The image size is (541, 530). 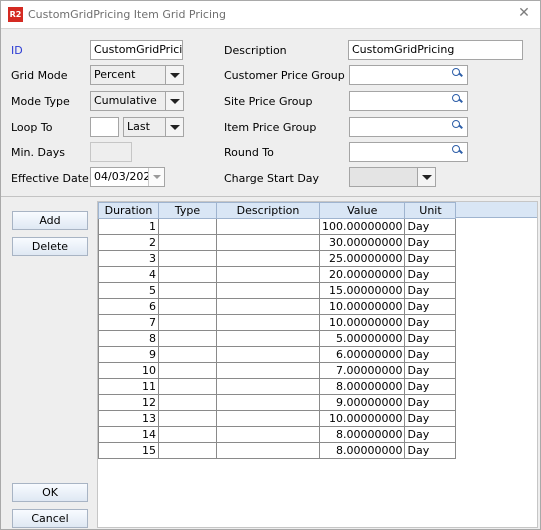 I want to click on cell-duration: 12, so click(x=128, y=402).